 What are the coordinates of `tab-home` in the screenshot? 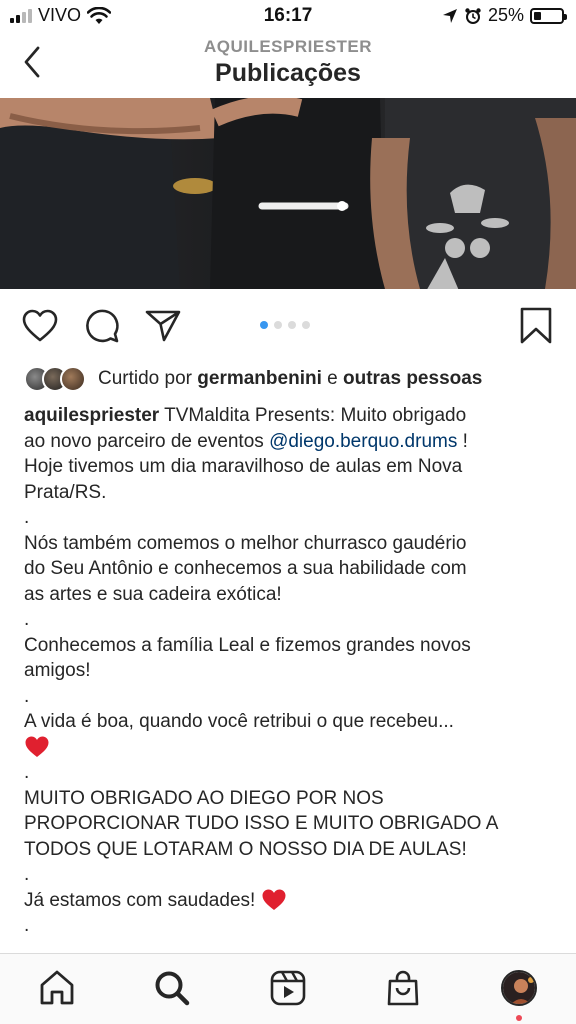 It's located at (57, 988).